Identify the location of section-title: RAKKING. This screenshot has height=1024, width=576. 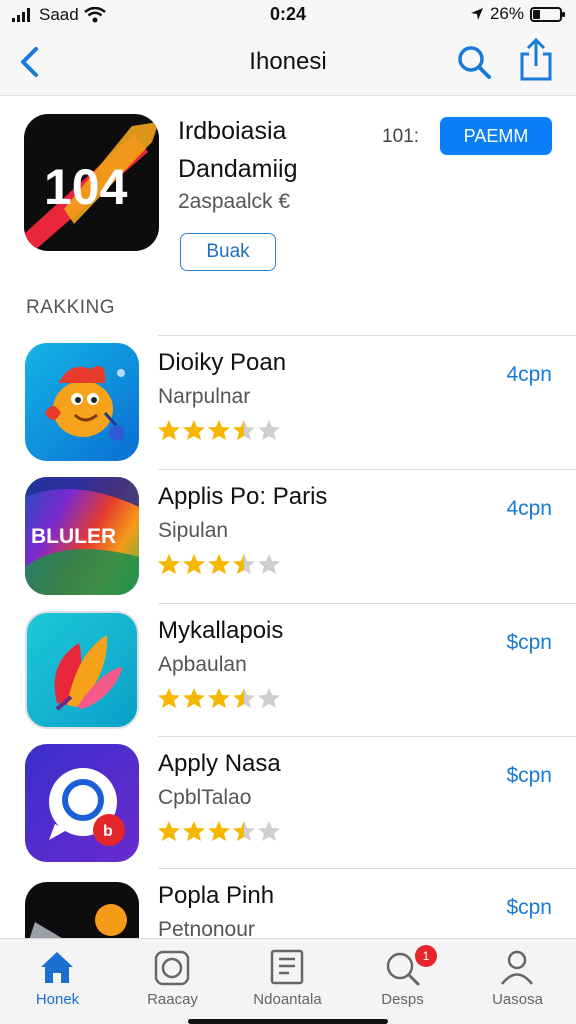
(71, 307).